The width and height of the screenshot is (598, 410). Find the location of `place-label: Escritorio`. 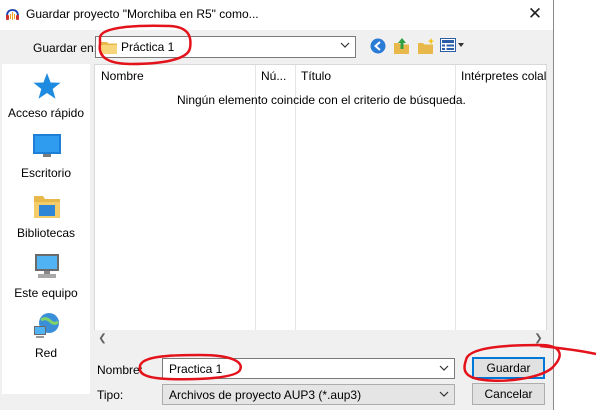

place-label: Escritorio is located at coordinates (45, 173).